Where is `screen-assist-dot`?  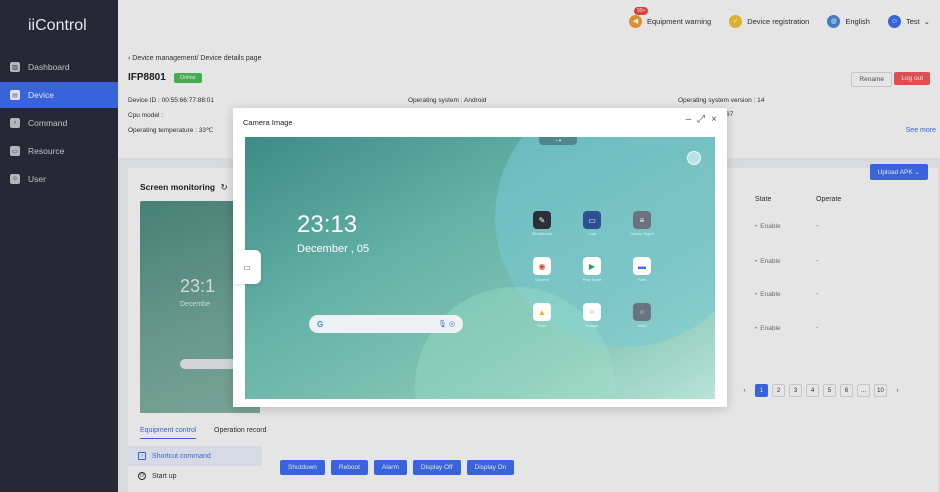 screen-assist-dot is located at coordinates (694, 158).